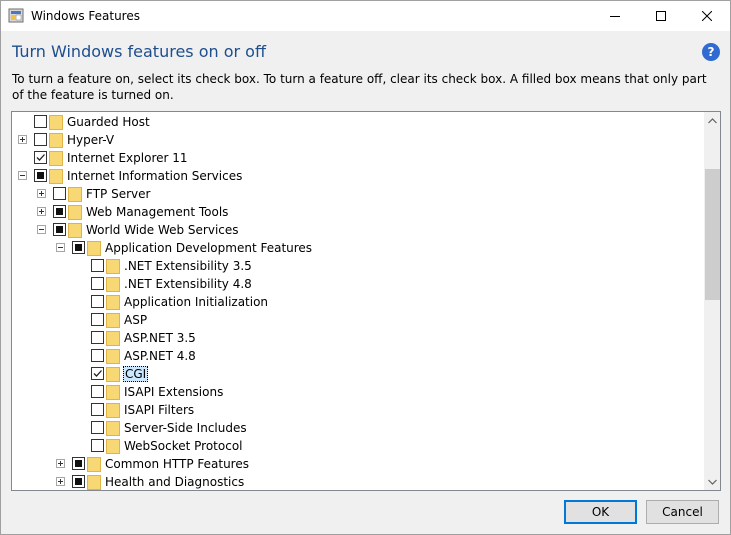 This screenshot has height=535, width=731. What do you see at coordinates (358, 392) in the screenshot?
I see `tree-item: ISAPI Extensions` at bounding box center [358, 392].